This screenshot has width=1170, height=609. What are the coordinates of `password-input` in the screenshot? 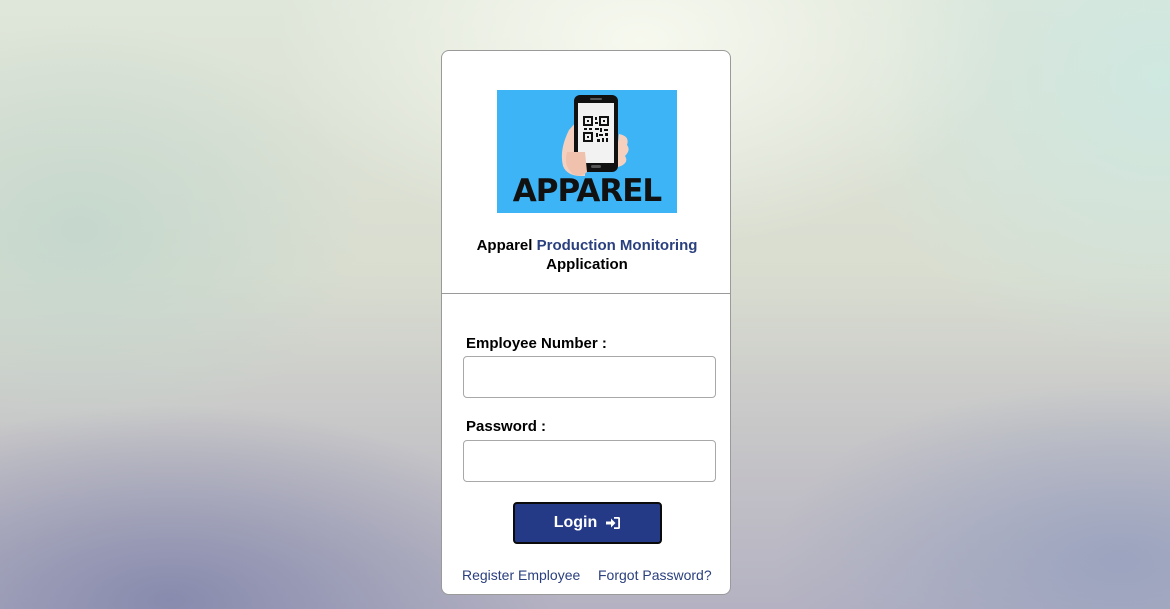 It's located at (589, 461).